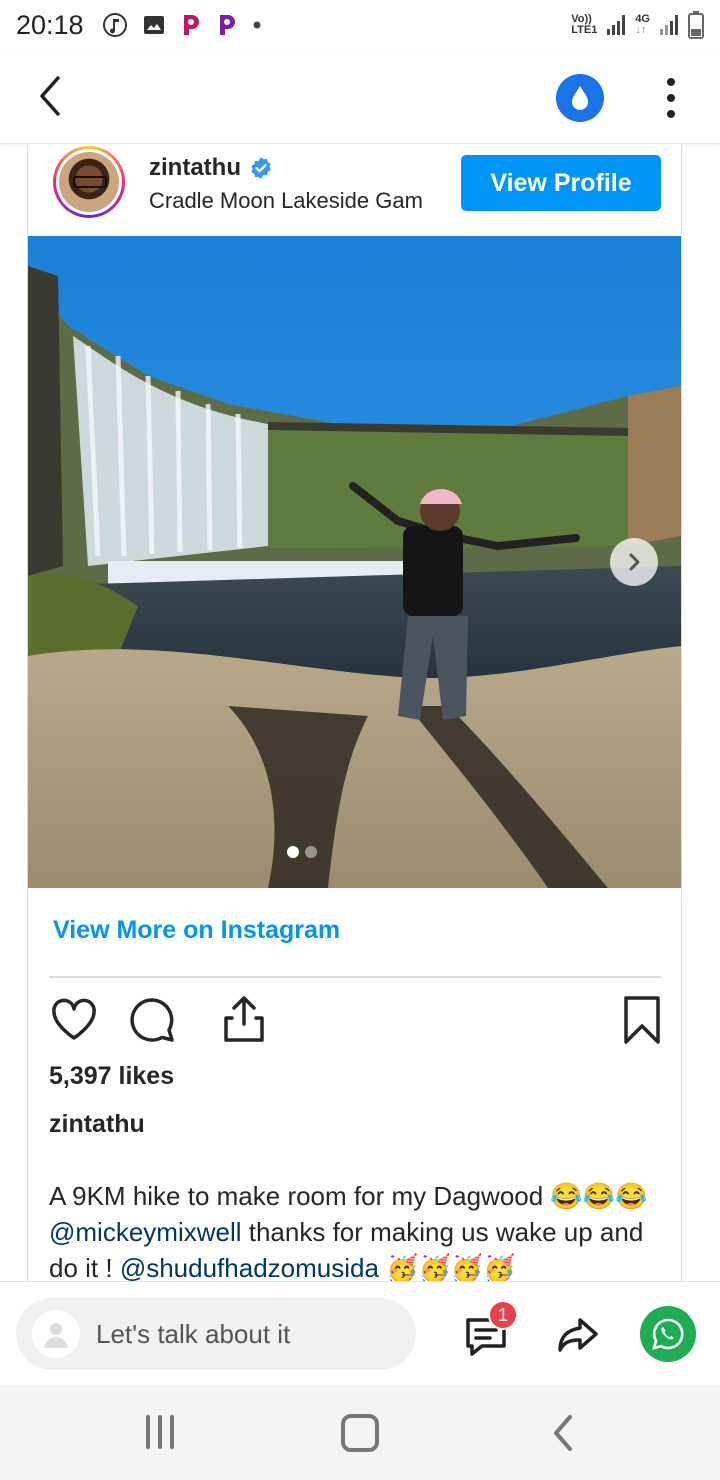  I want to click on more-notifications-dot-icon, so click(257, 25).